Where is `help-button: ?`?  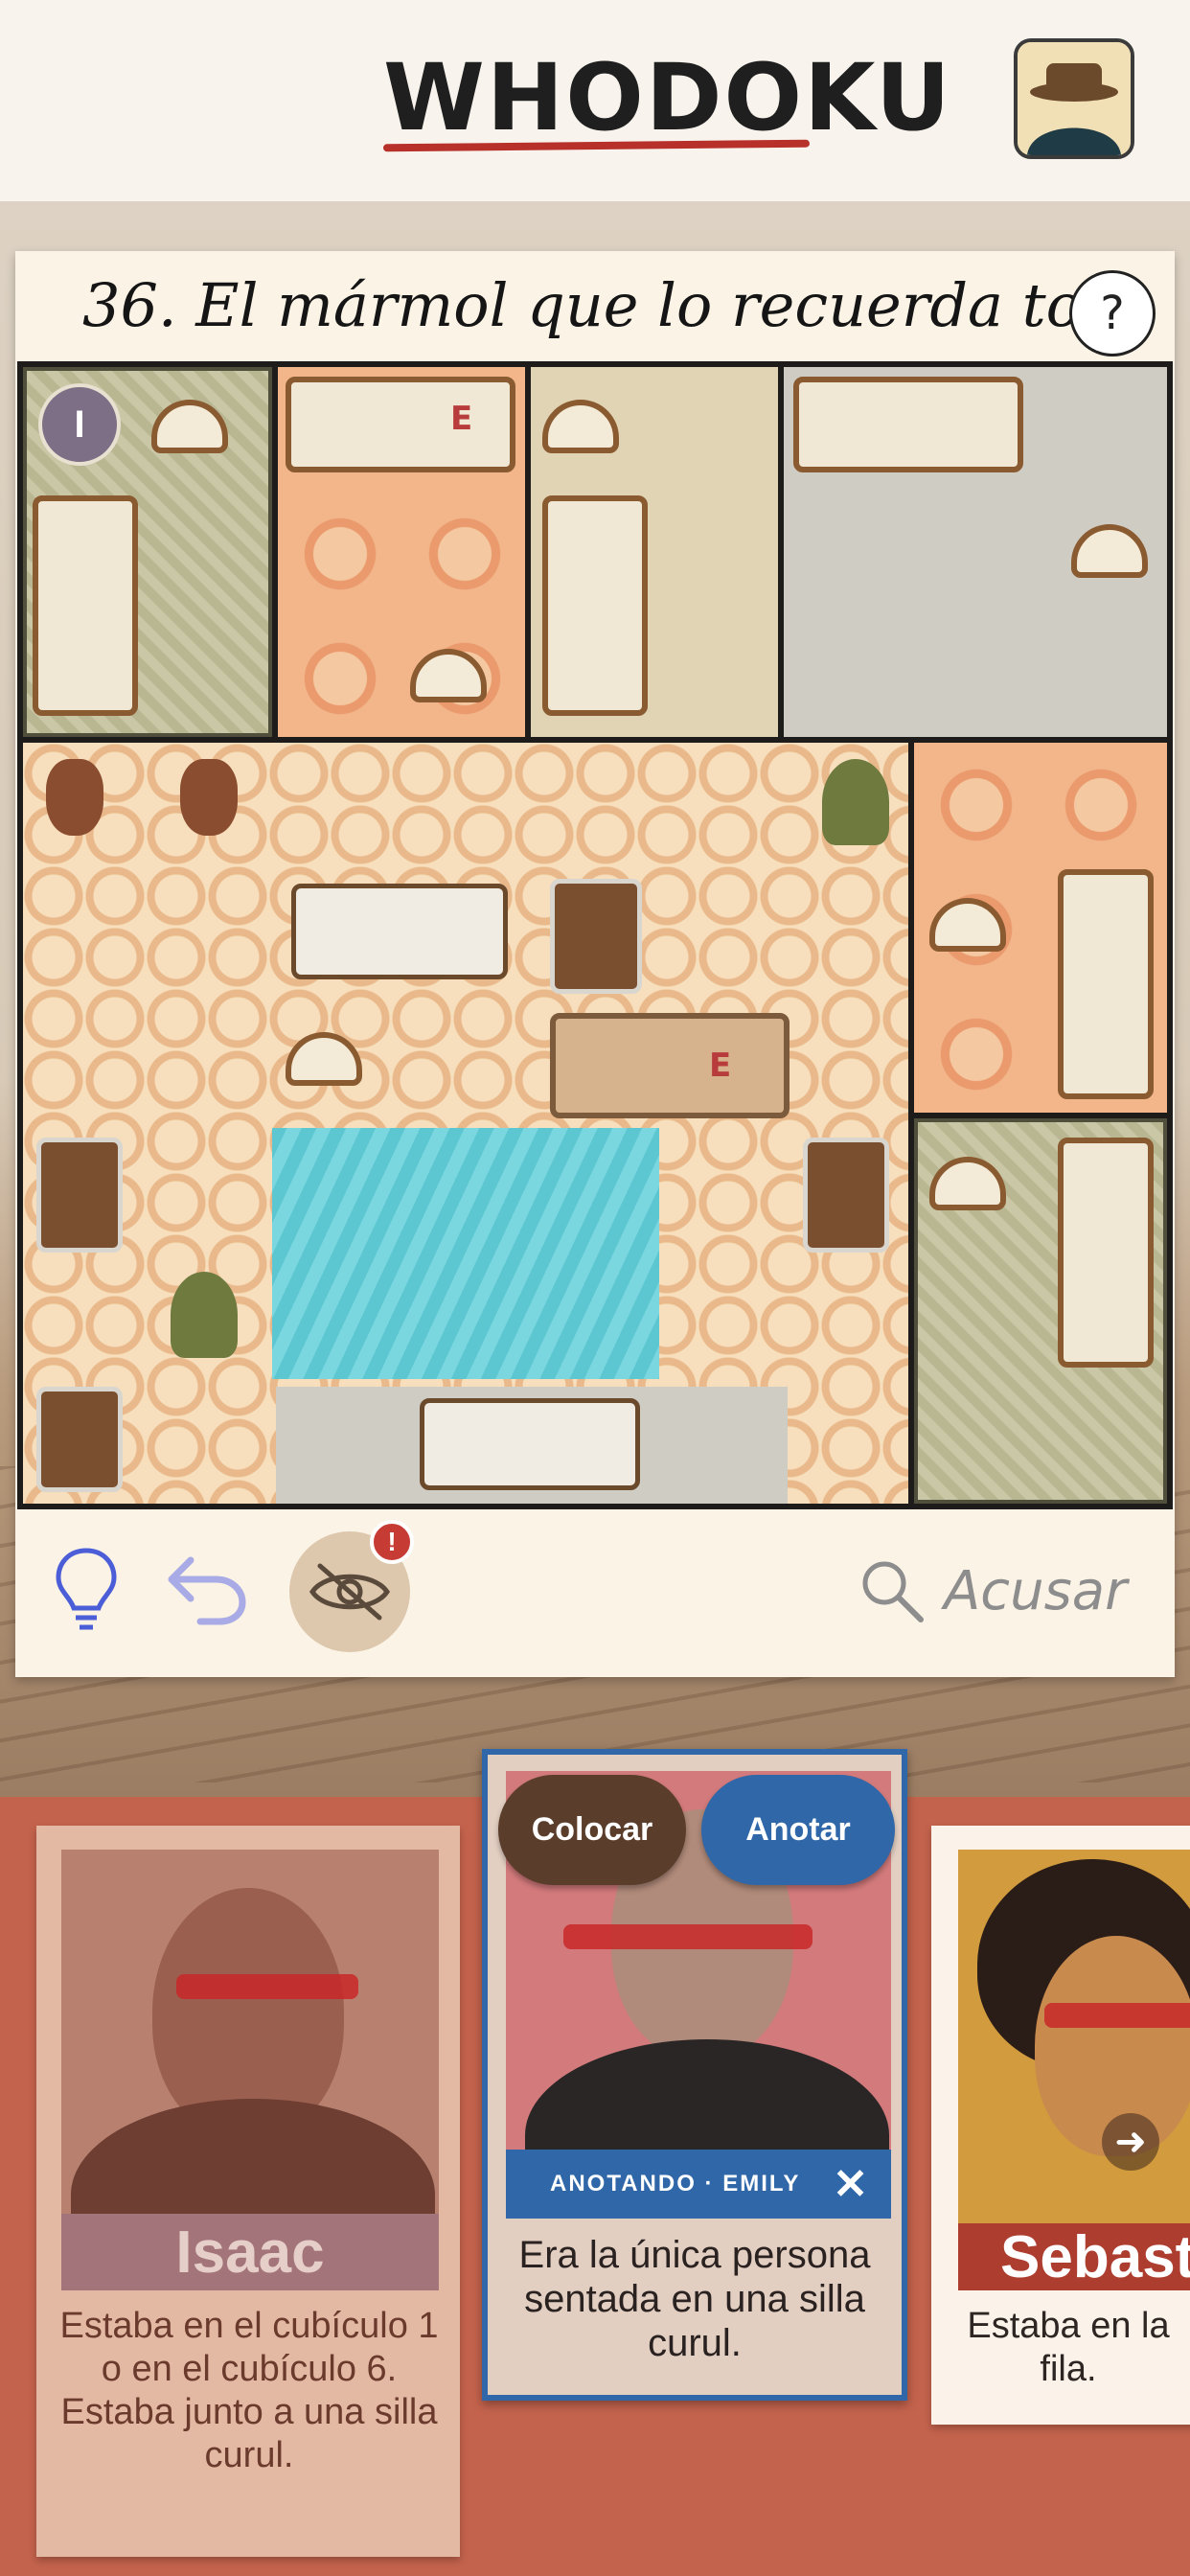 help-button: ? is located at coordinates (1112, 313).